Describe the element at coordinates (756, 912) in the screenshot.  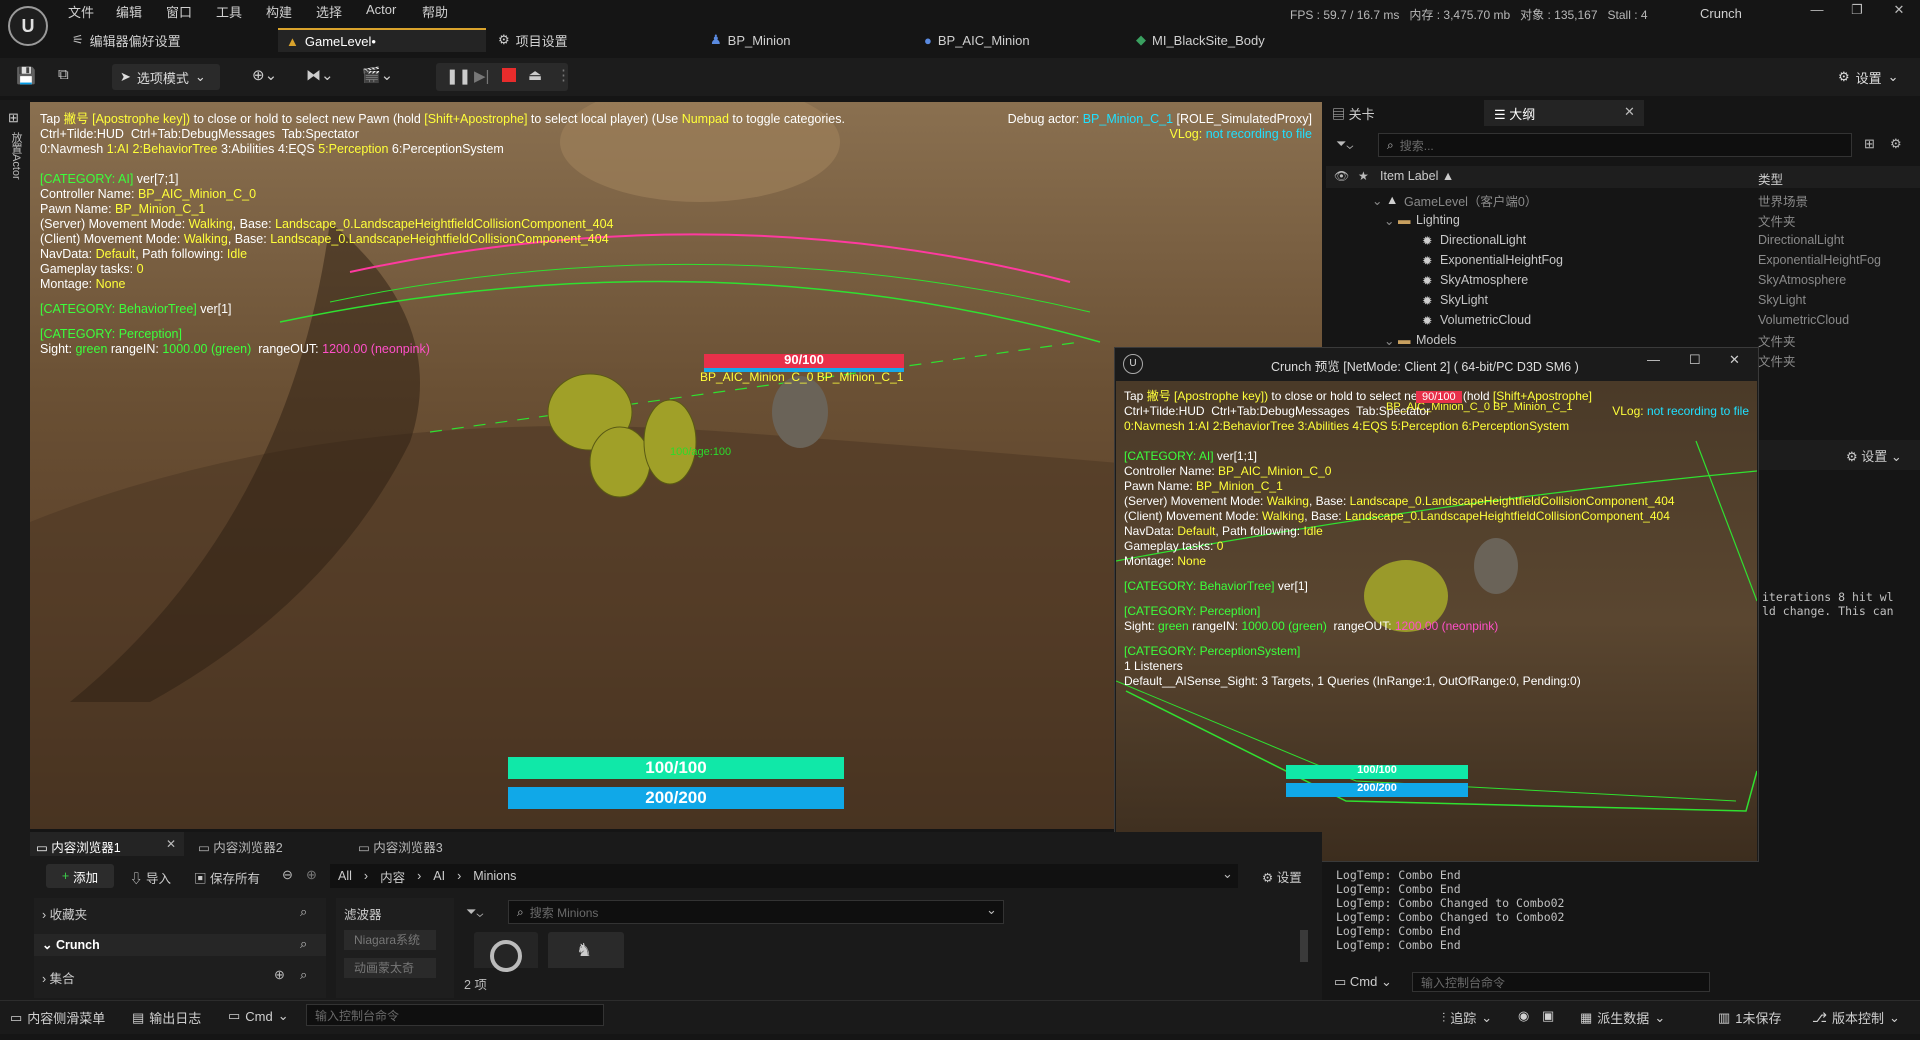
I see `cb-search-input: ⌕ 搜索 Minions` at that location.